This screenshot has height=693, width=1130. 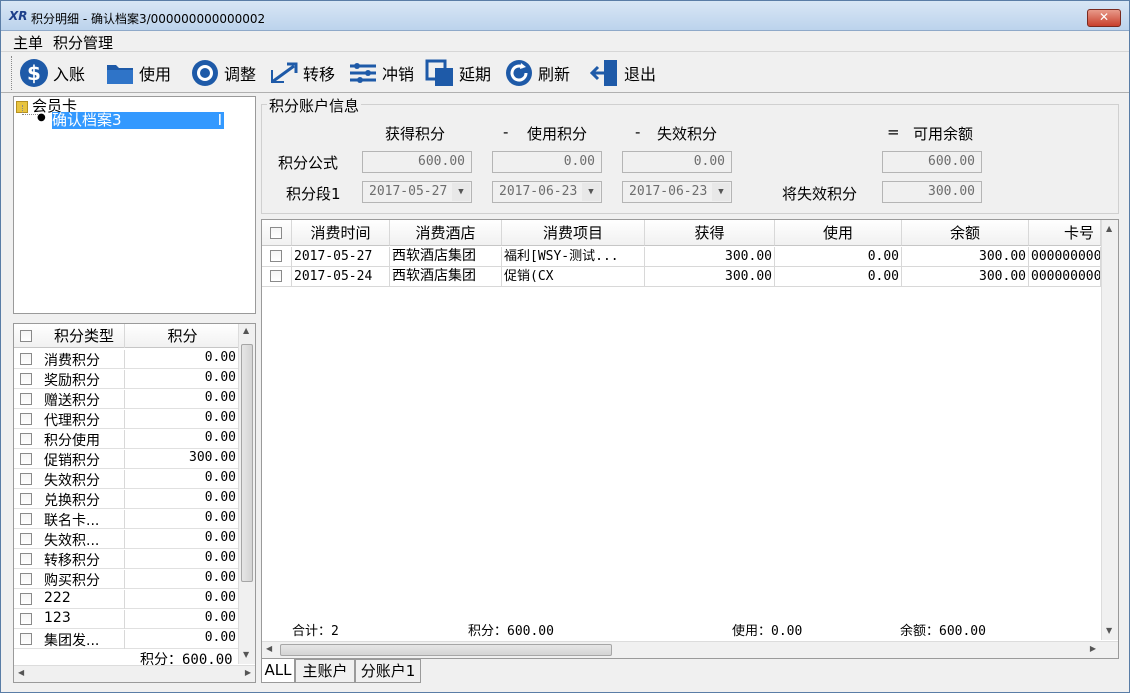 I want to click on grid-header-hotel: 消费酒店, so click(x=446, y=233).